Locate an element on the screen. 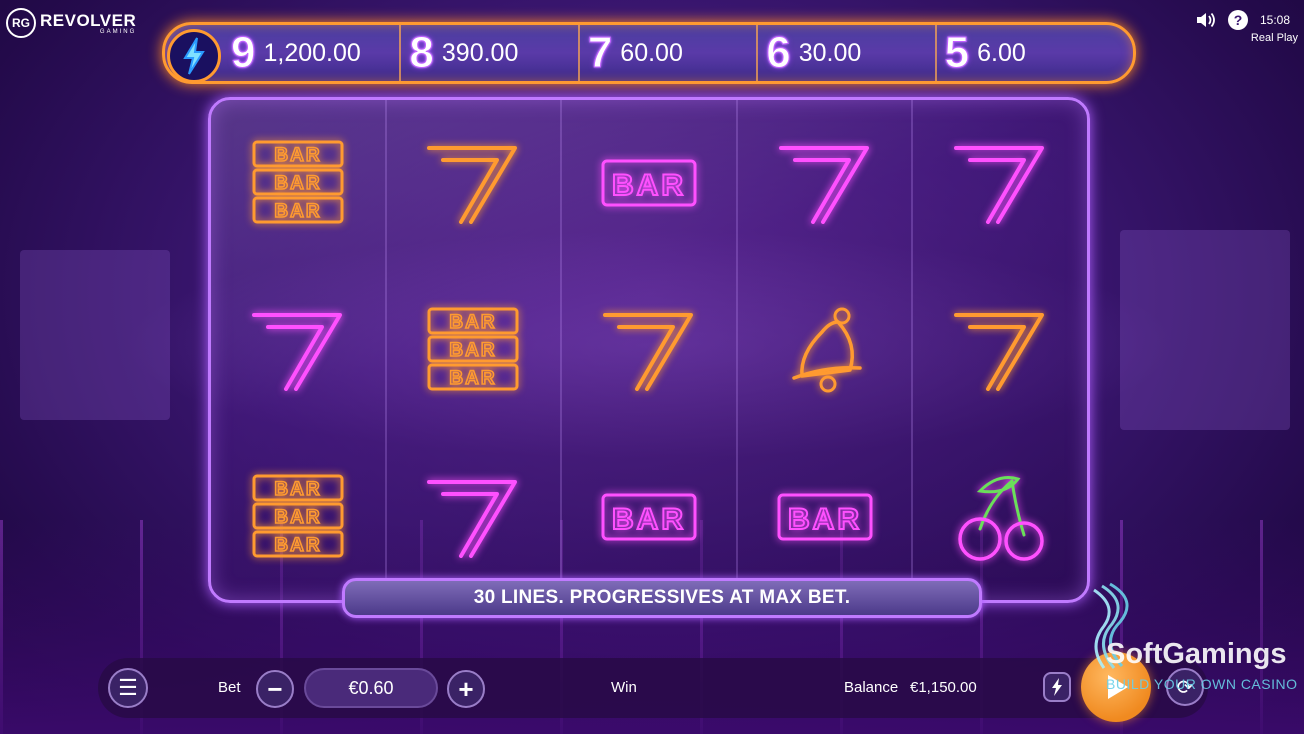 This screenshot has height=734, width=1304. softgamings-watermark: SoftGamings BUILD YOUR OWN CASINO is located at coordinates (1184, 640).